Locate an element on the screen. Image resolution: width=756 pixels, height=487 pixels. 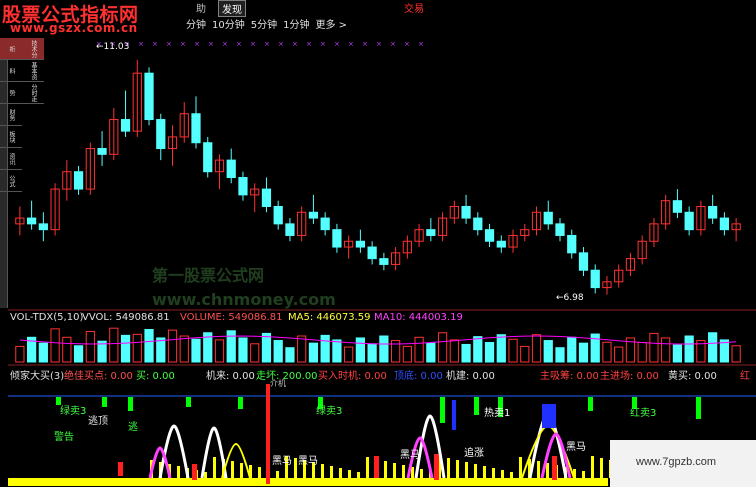
watermark-text-cn: 第一股票公式网 is located at coordinates (208, 275).